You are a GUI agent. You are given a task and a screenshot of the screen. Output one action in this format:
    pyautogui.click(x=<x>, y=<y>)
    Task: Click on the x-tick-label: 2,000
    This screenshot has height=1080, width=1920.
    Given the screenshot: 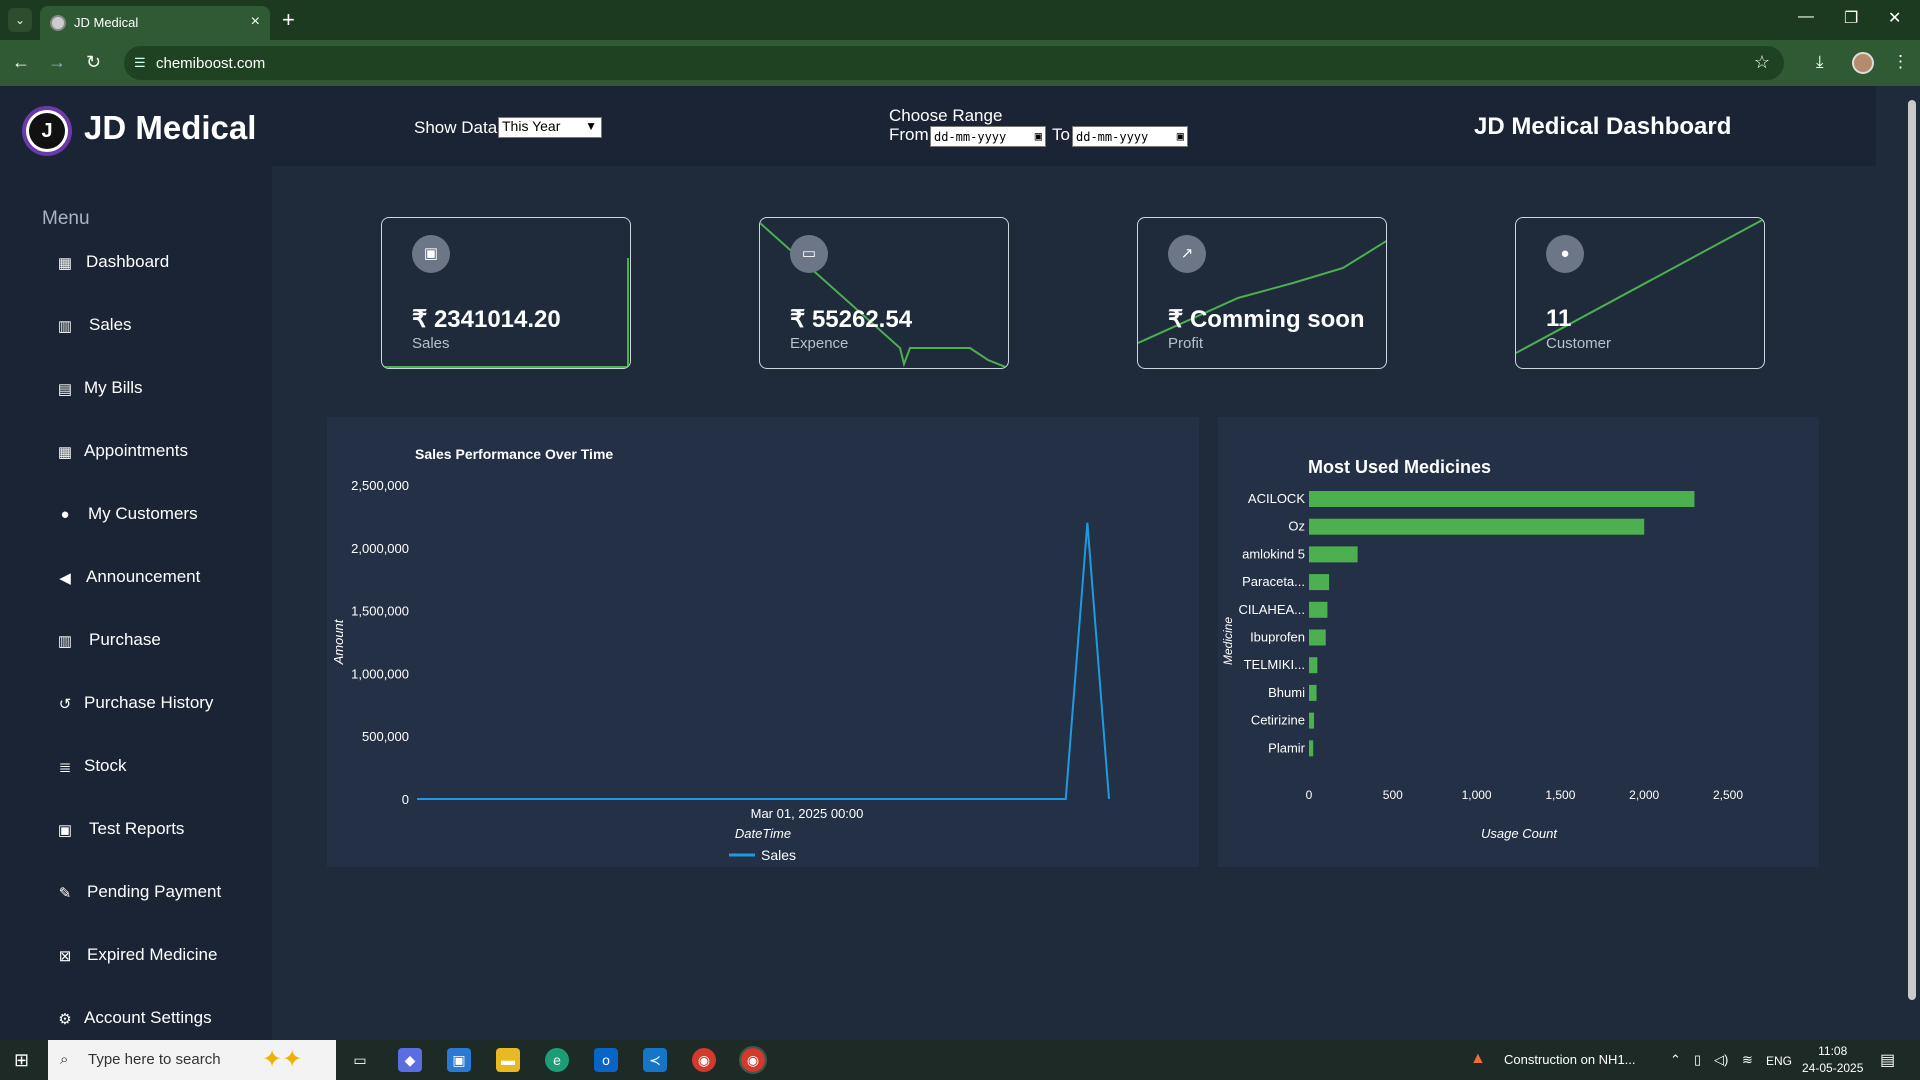 What is the action you would take?
    pyautogui.click(x=1644, y=795)
    